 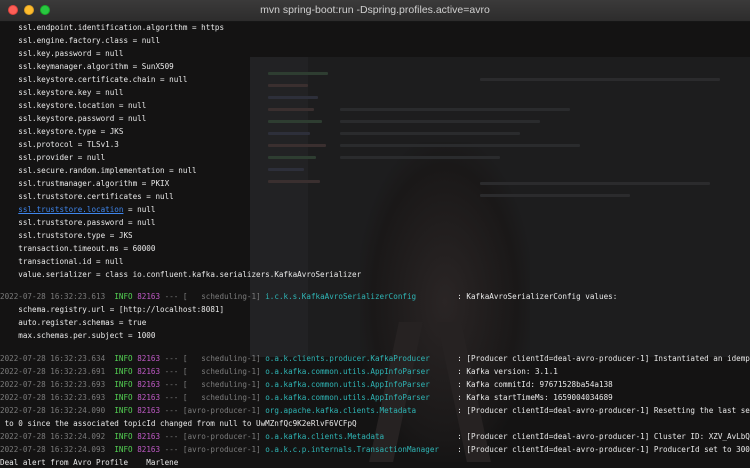 What do you see at coordinates (359, 358) in the screenshot?
I see `log-logger: o.a.k.clients.producer.KafkaProducer` at bounding box center [359, 358].